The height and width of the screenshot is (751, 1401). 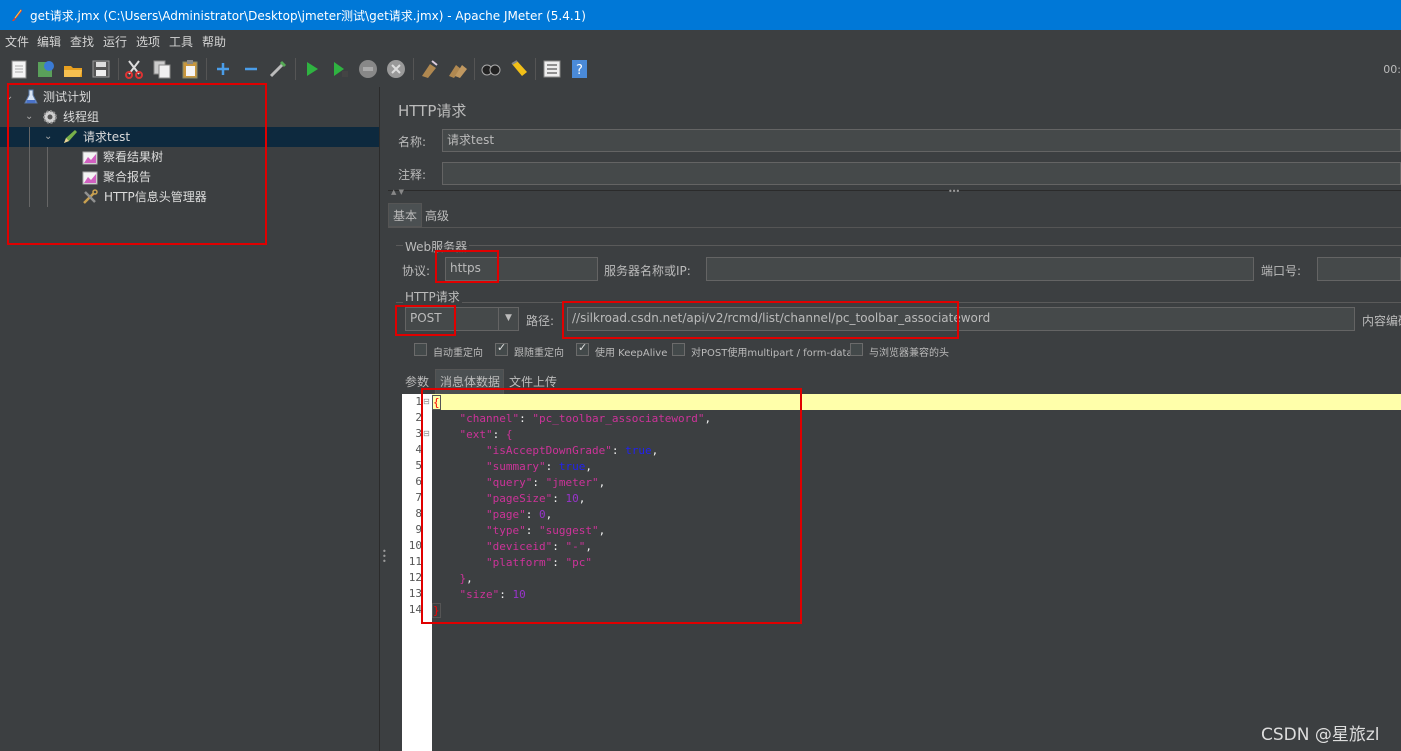 What do you see at coordinates (519, 69) in the screenshot?
I see `reset-search-icon` at bounding box center [519, 69].